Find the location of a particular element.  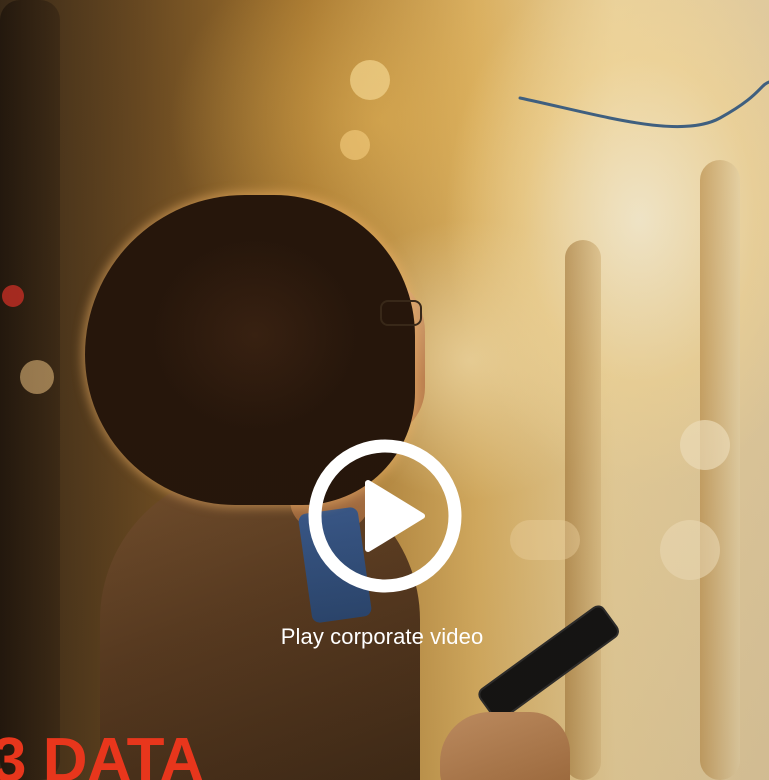

hand is located at coordinates (505, 746).